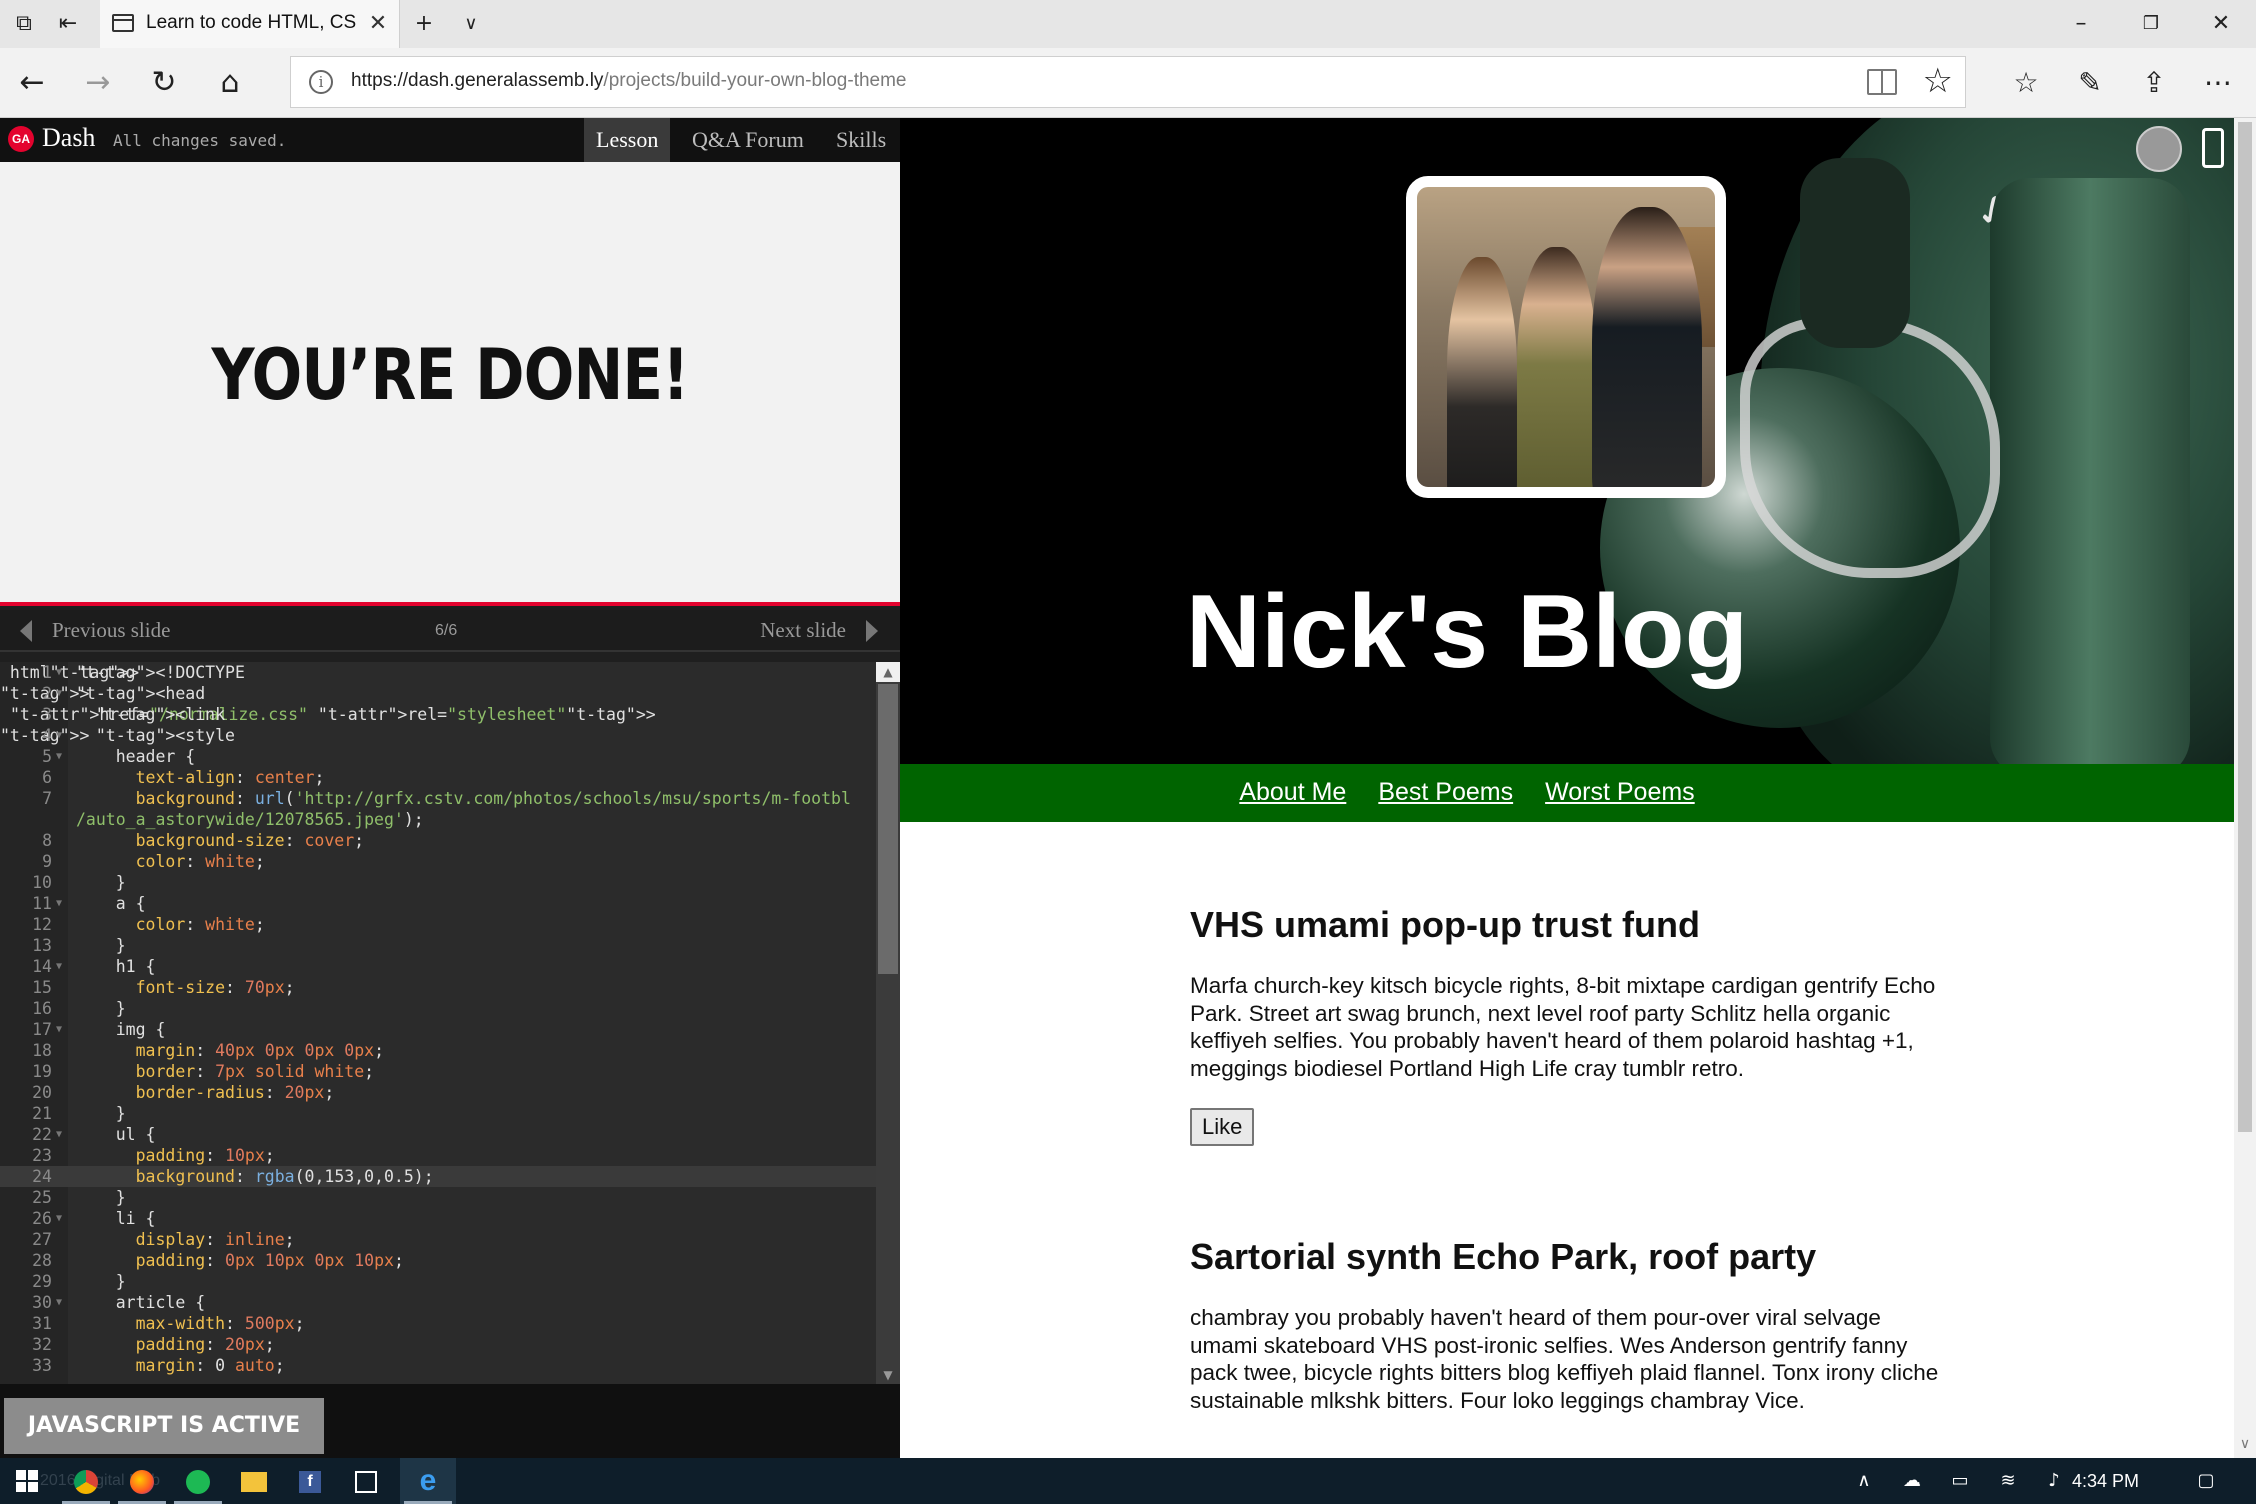  Describe the element at coordinates (438, 987) in the screenshot. I see `code-line: 15 font-size: 70px;` at that location.